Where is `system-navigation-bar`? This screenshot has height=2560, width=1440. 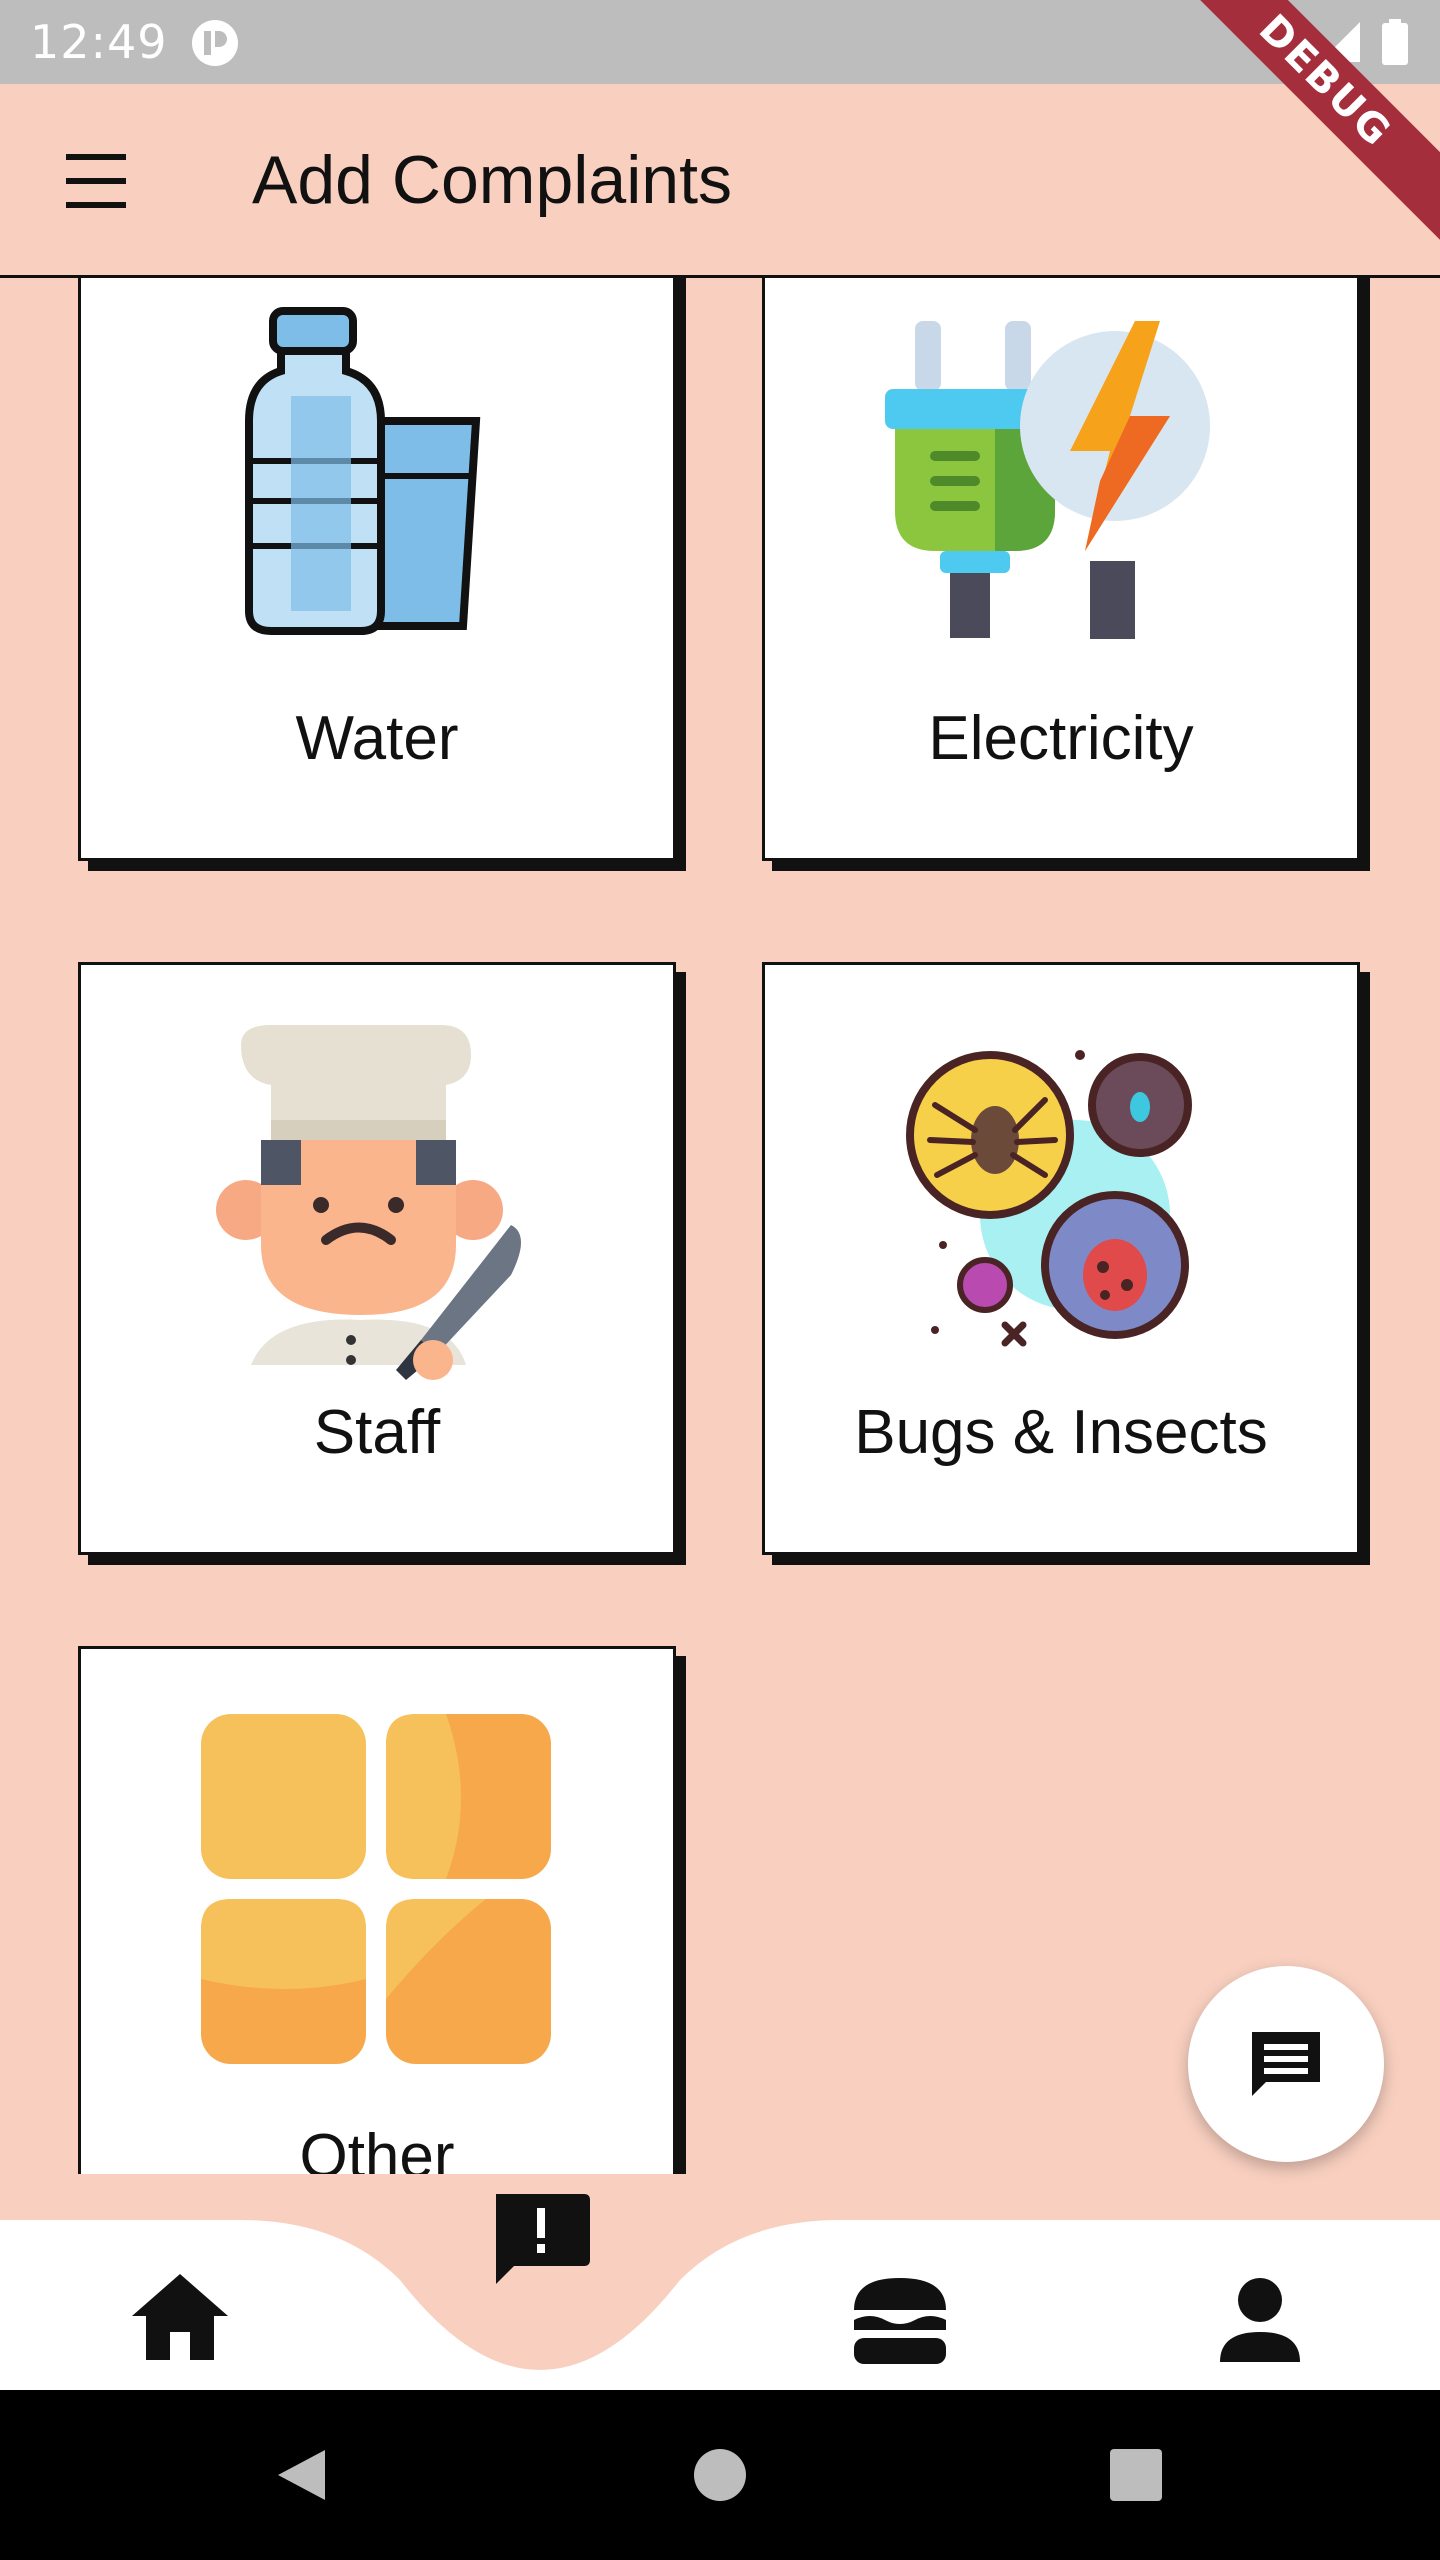
system-navigation-bar is located at coordinates (720, 2475).